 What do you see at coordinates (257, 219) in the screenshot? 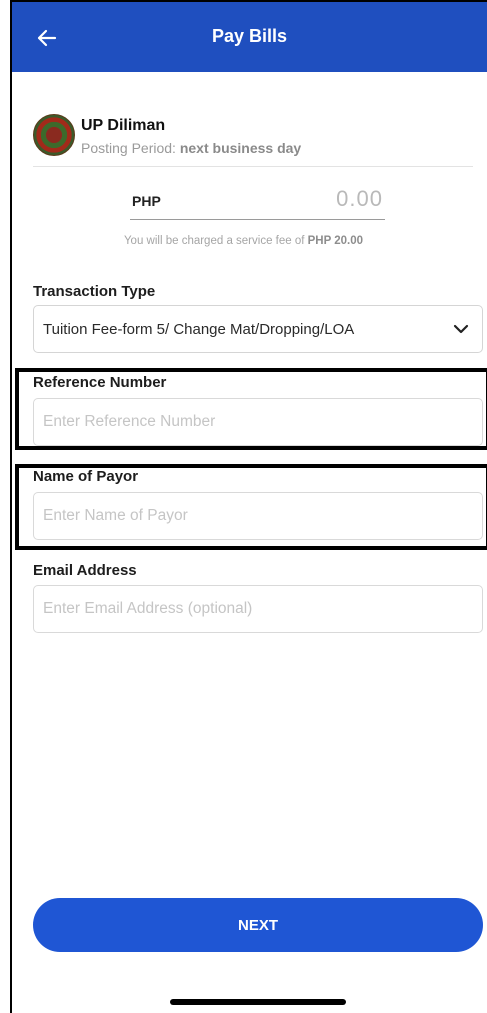
I see `amount-underline` at bounding box center [257, 219].